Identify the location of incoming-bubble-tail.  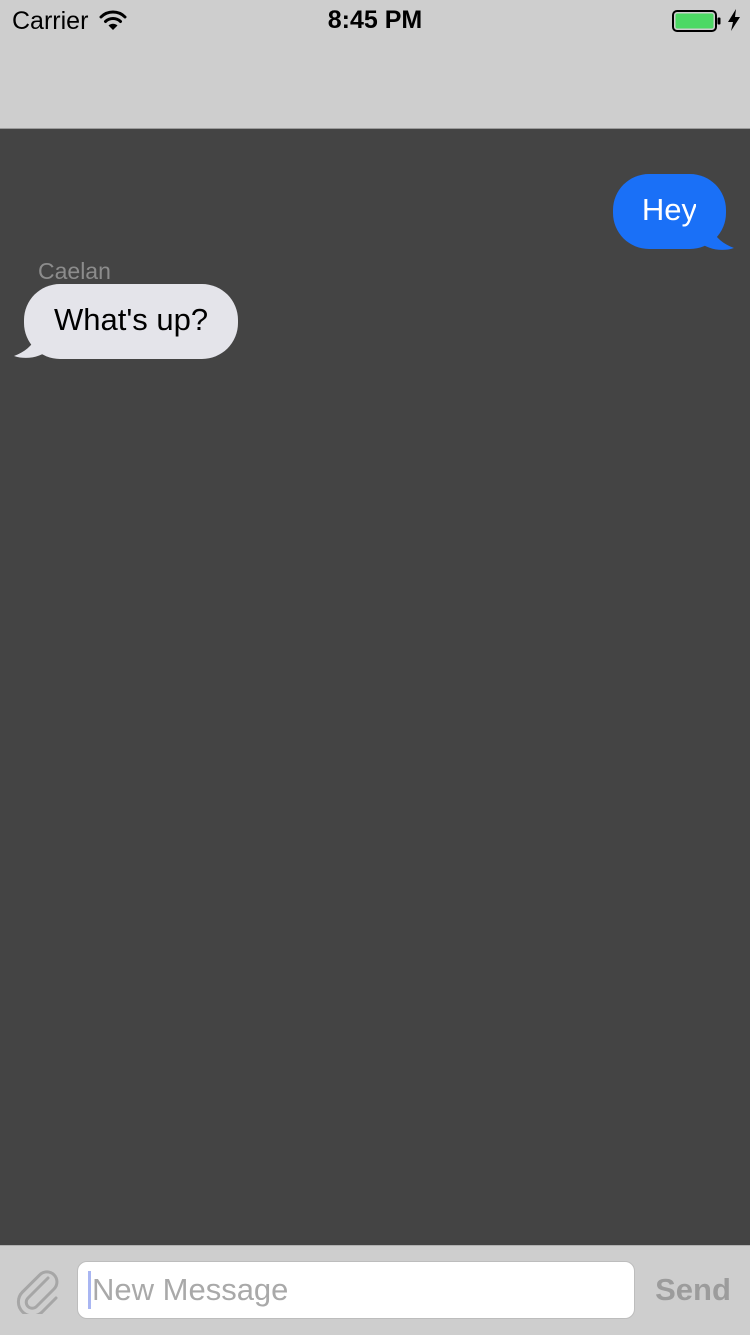
(33, 333).